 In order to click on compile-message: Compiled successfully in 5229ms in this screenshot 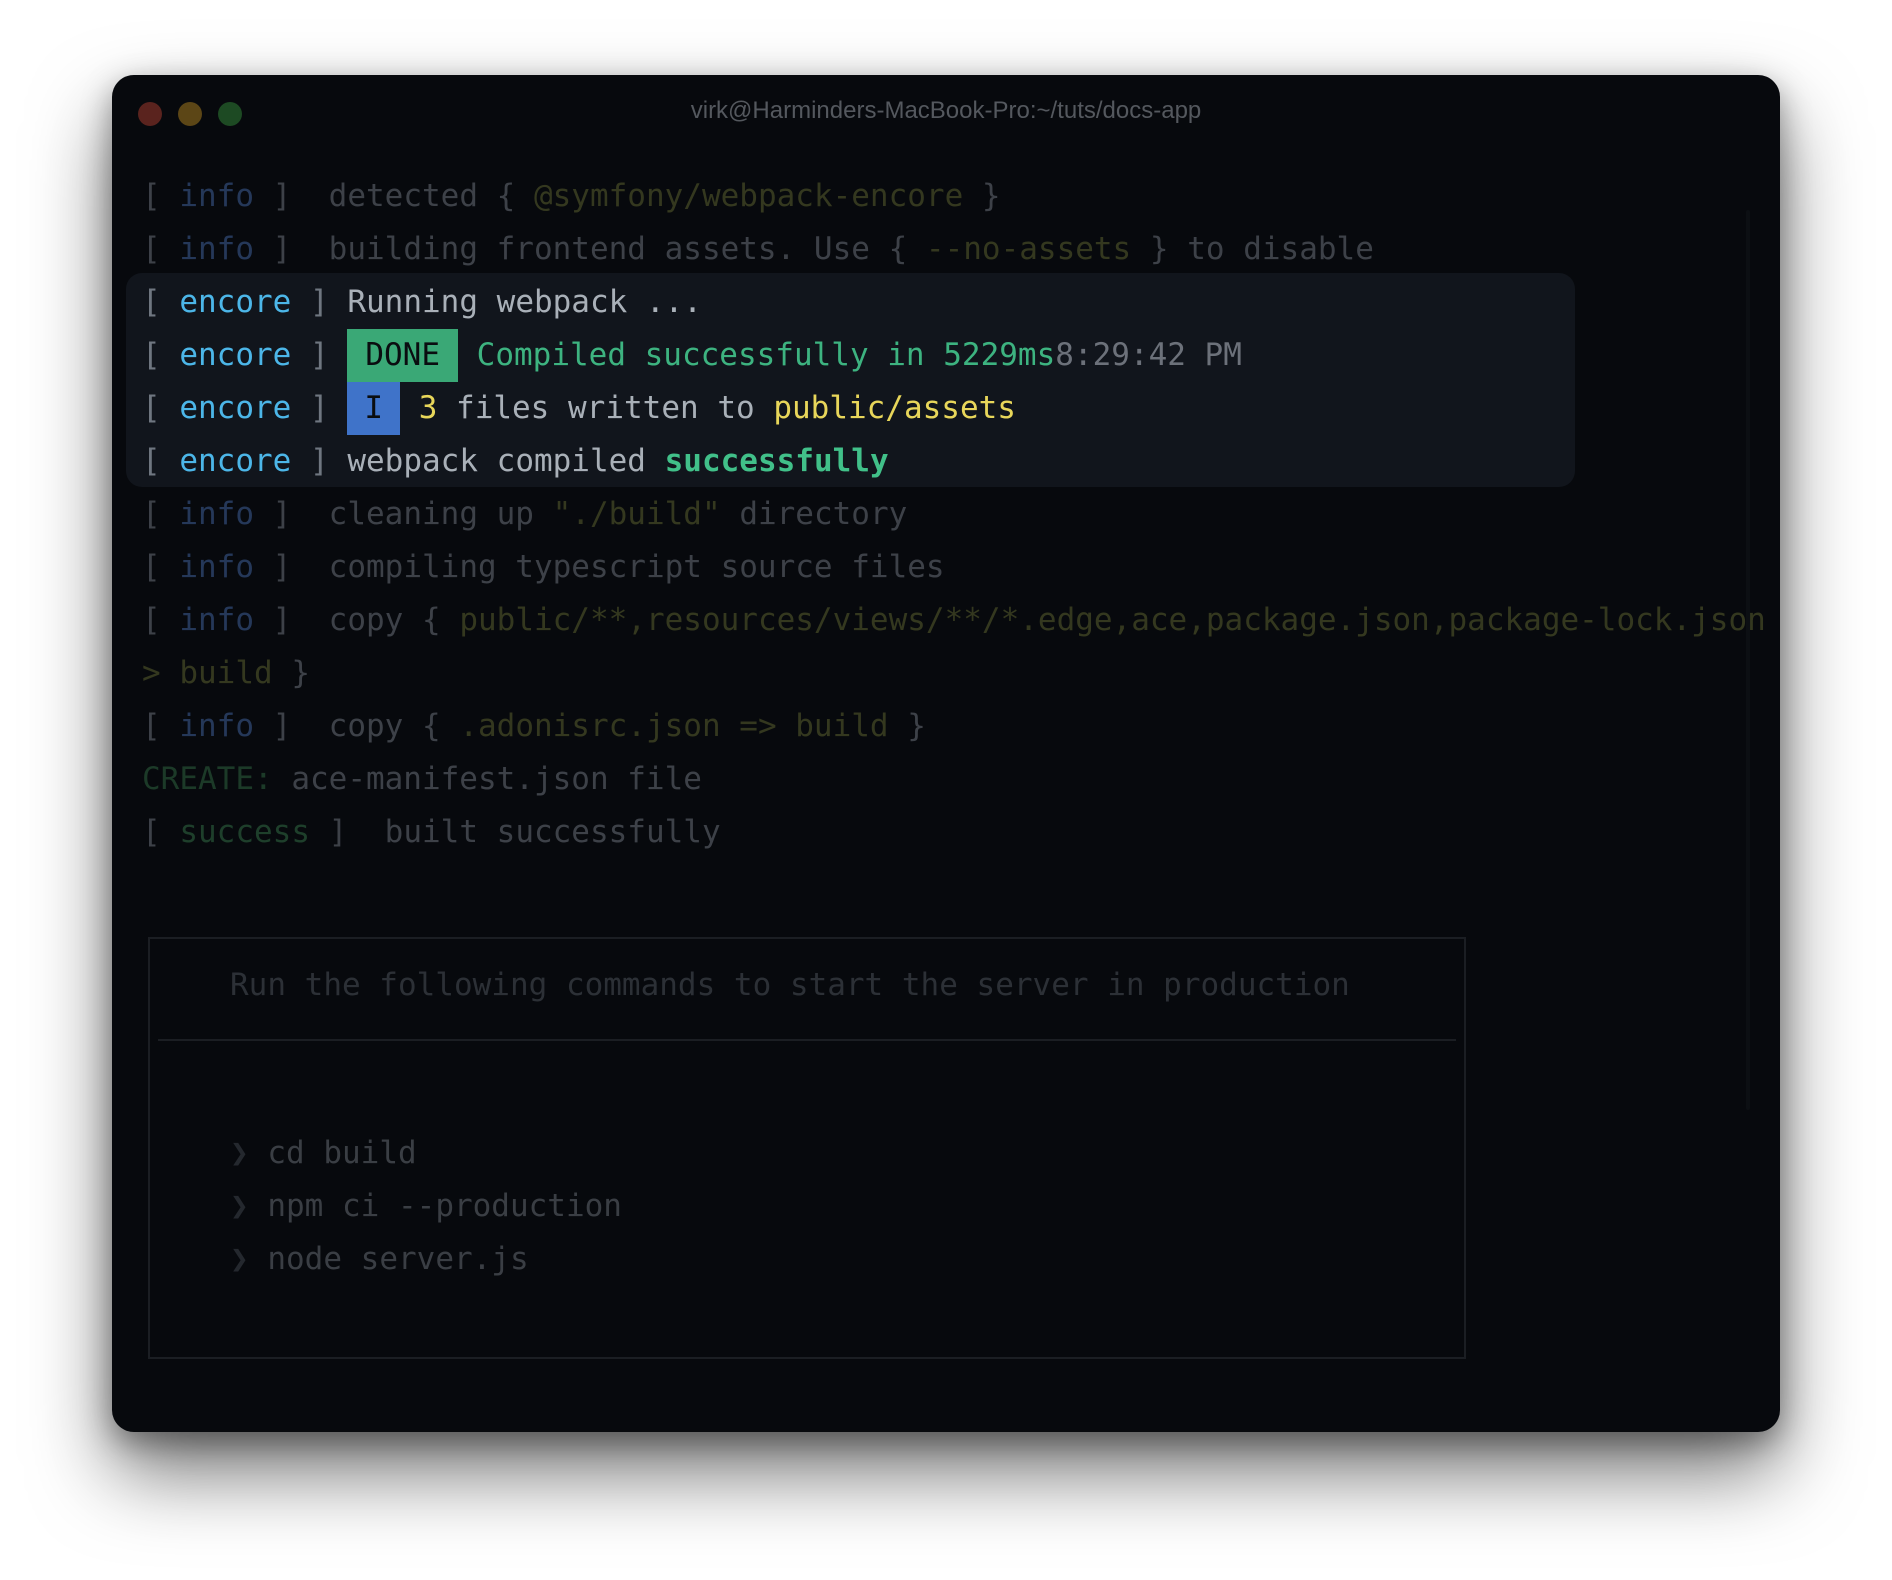, I will do `click(766, 355)`.